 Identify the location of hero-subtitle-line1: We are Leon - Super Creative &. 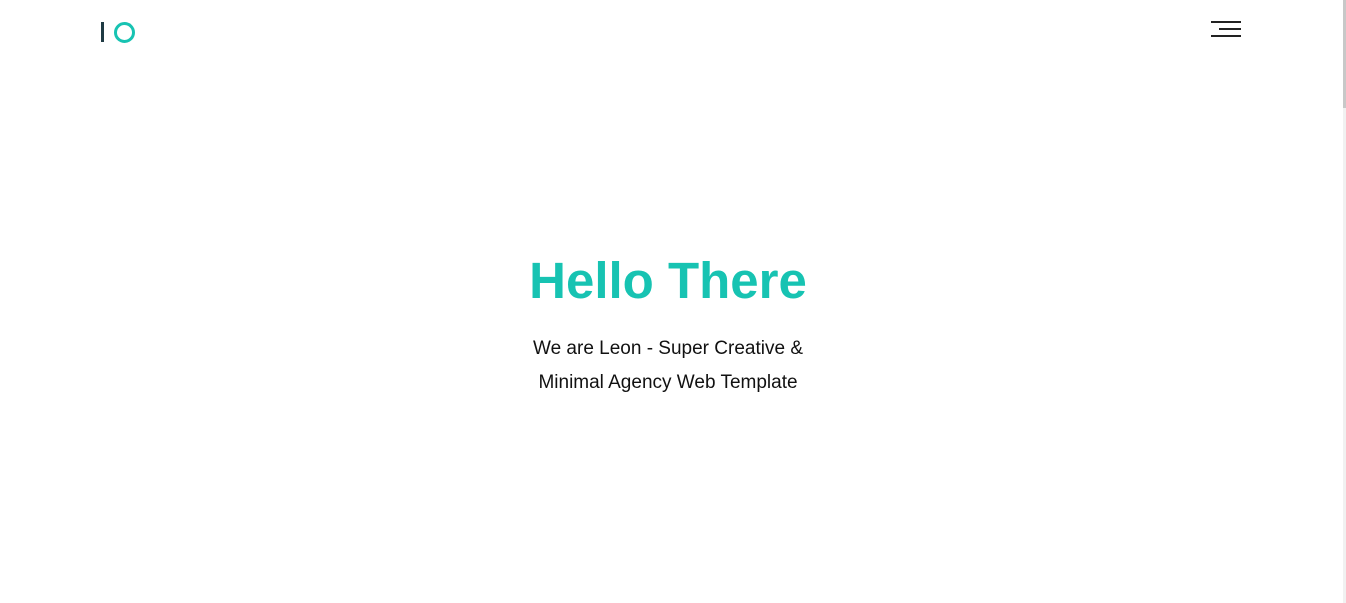
(667, 348).